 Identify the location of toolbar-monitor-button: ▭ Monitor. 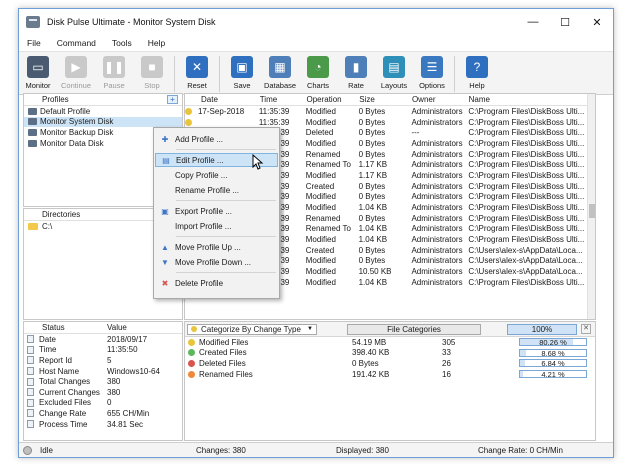
(38, 74).